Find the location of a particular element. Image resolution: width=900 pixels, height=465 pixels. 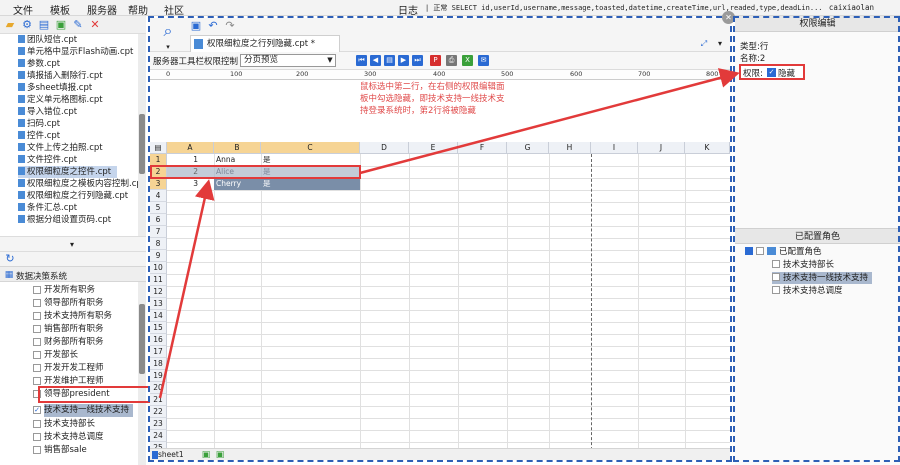

role-item: 技术支持所有职务 is located at coordinates (72, 316).